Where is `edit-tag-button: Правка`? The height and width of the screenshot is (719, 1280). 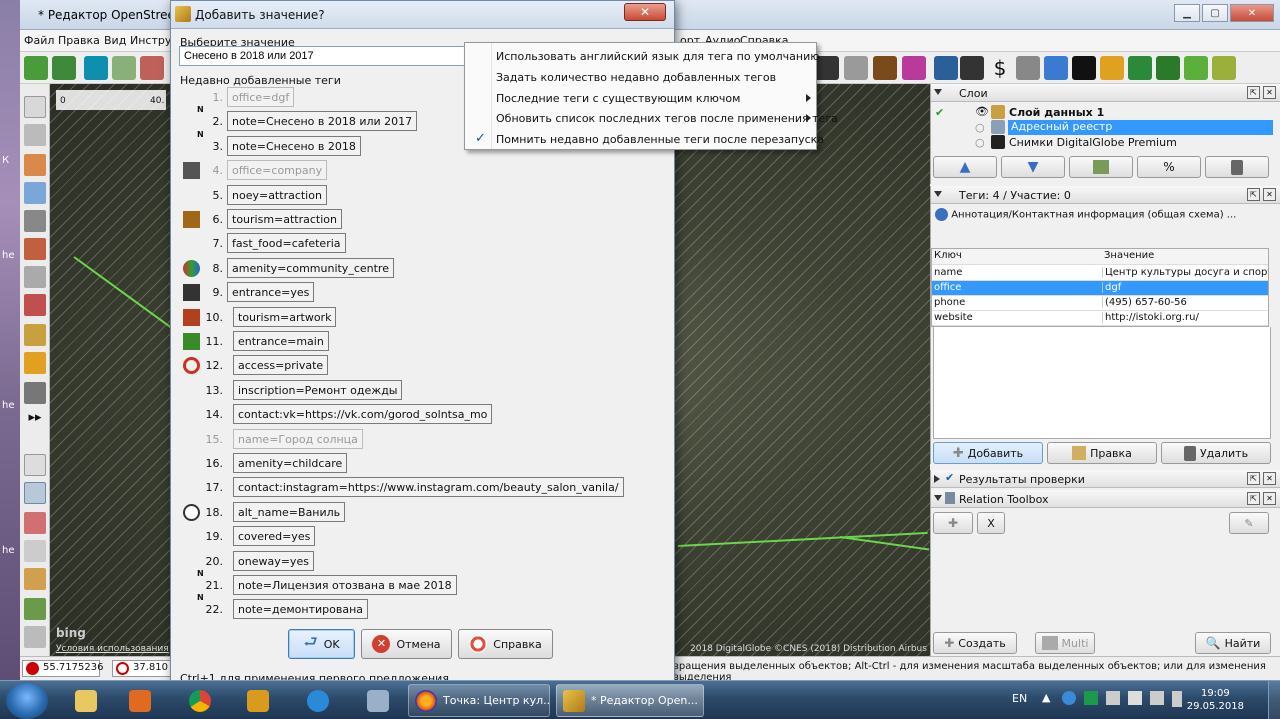 edit-tag-button: Правка is located at coordinates (1102, 453).